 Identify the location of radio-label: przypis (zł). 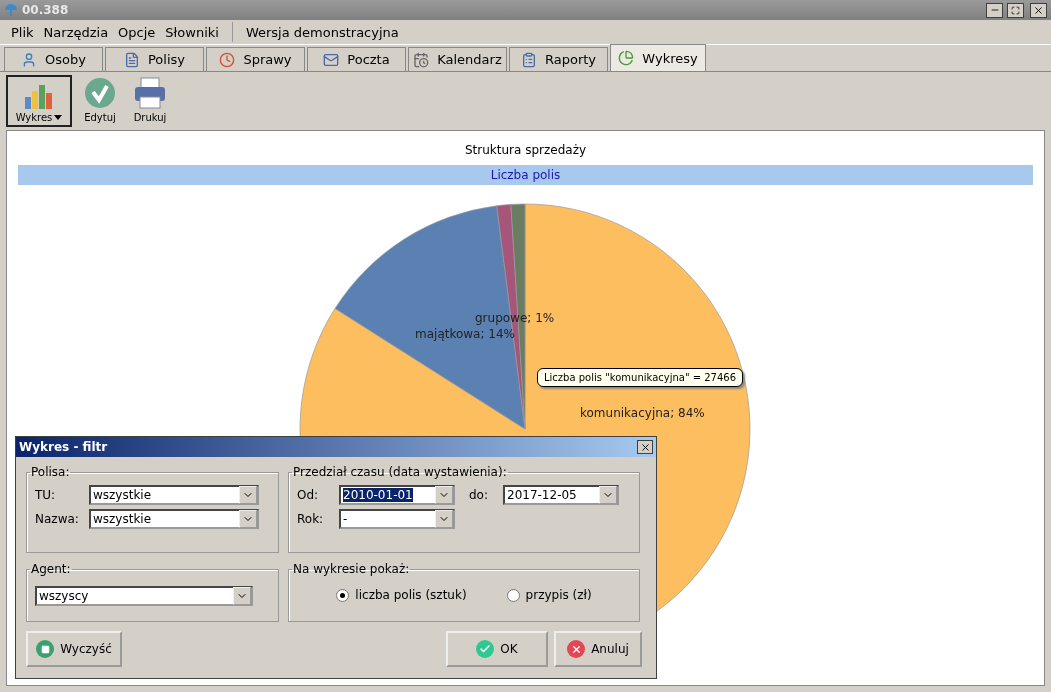
(558, 595).